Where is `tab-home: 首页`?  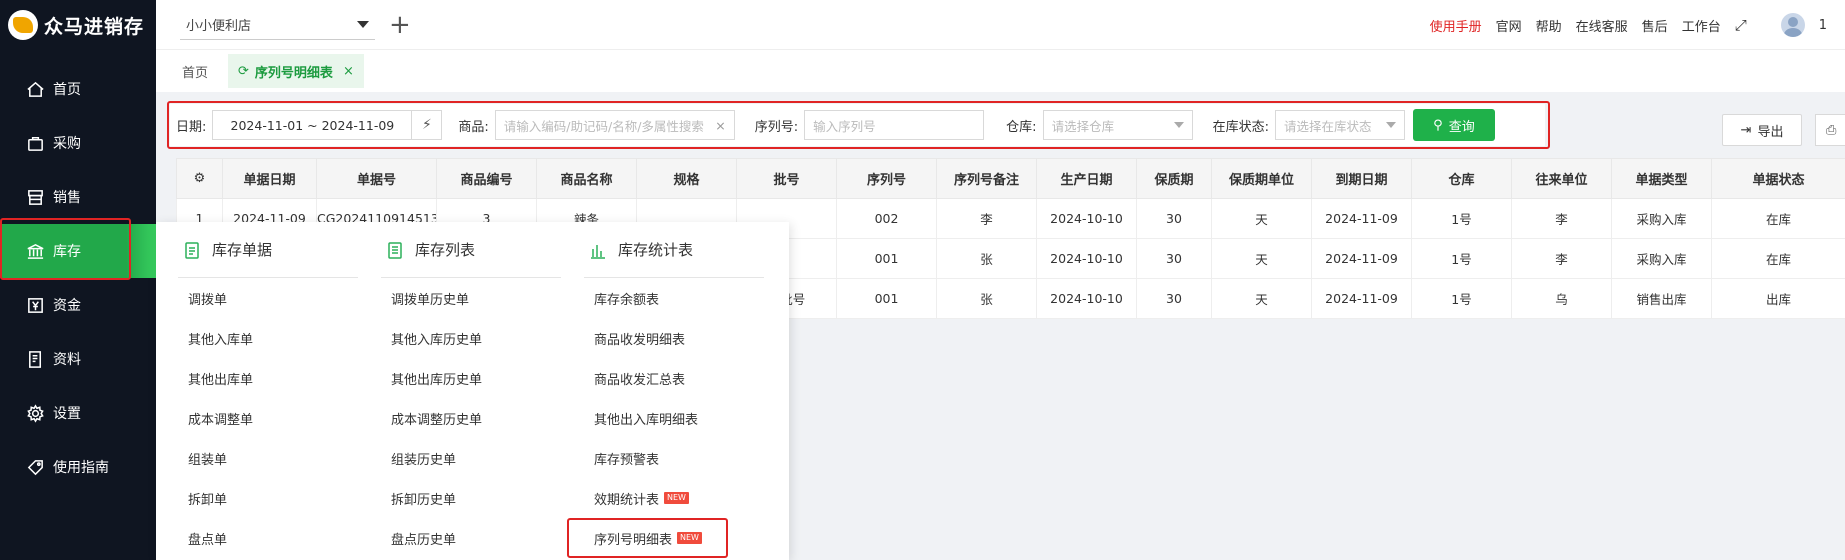 tab-home: 首页 is located at coordinates (195, 71).